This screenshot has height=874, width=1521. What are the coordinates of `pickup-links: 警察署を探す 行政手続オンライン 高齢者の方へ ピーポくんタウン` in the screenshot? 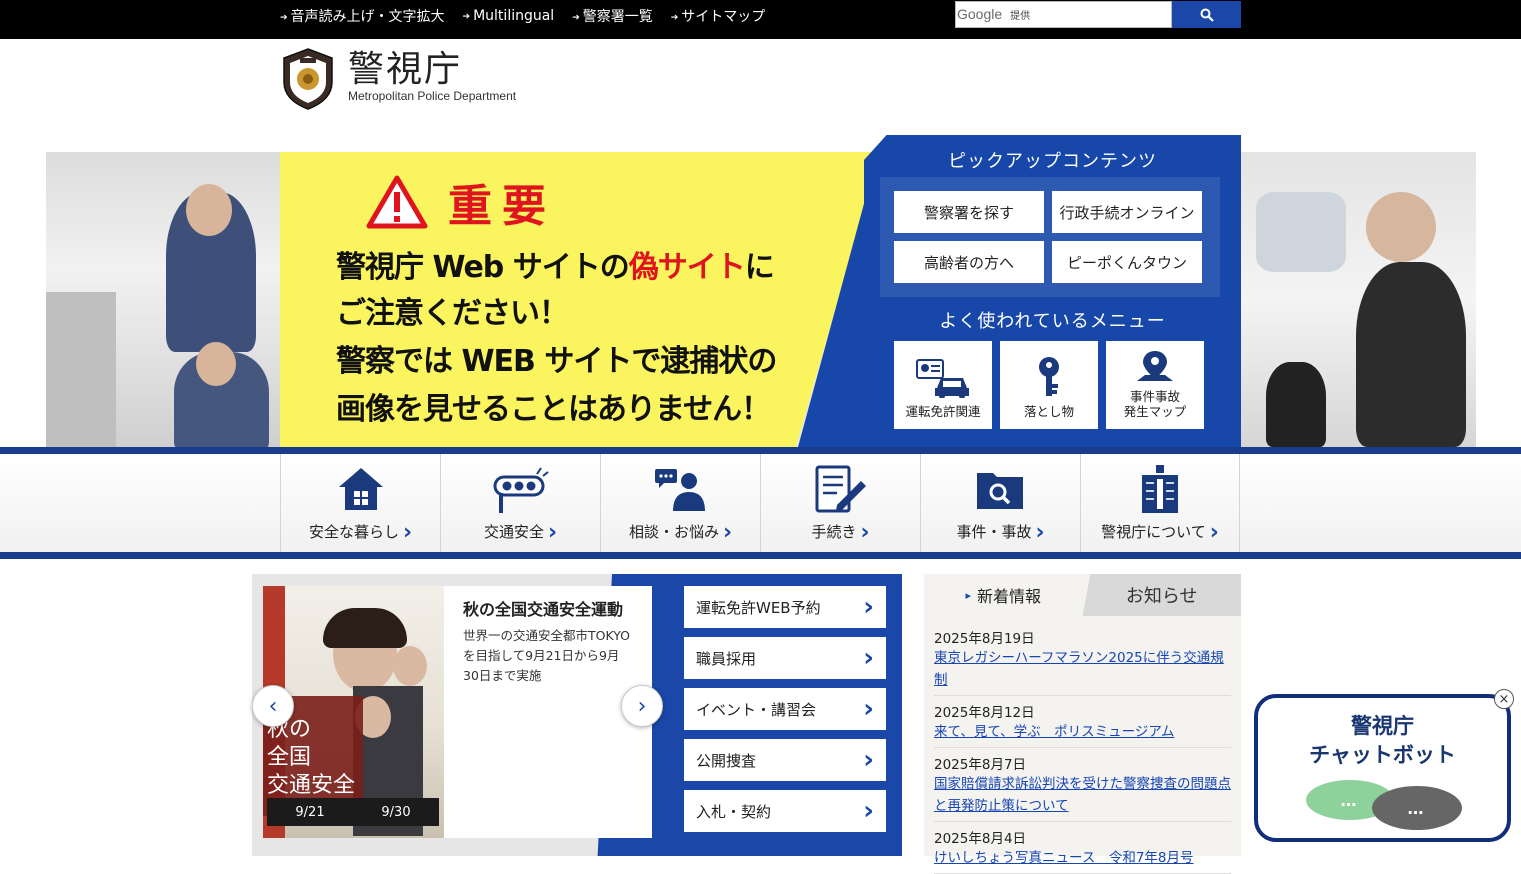 It's located at (1050, 237).